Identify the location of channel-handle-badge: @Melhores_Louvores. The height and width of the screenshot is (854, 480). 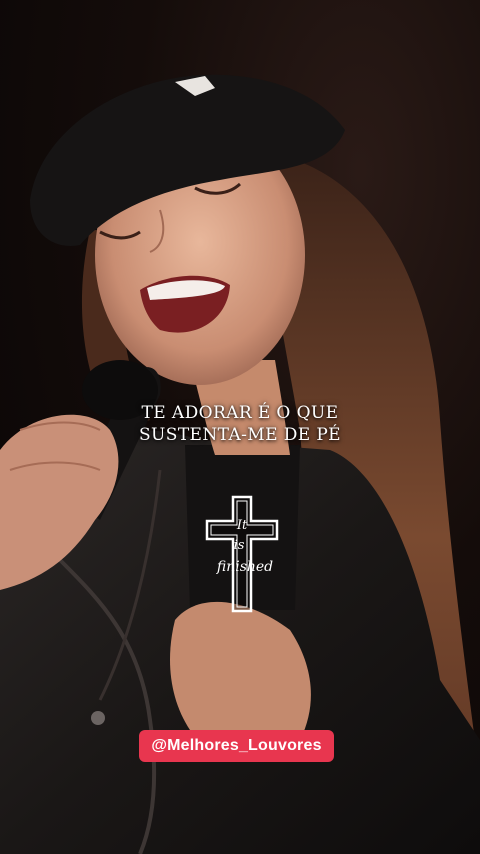
(236, 746).